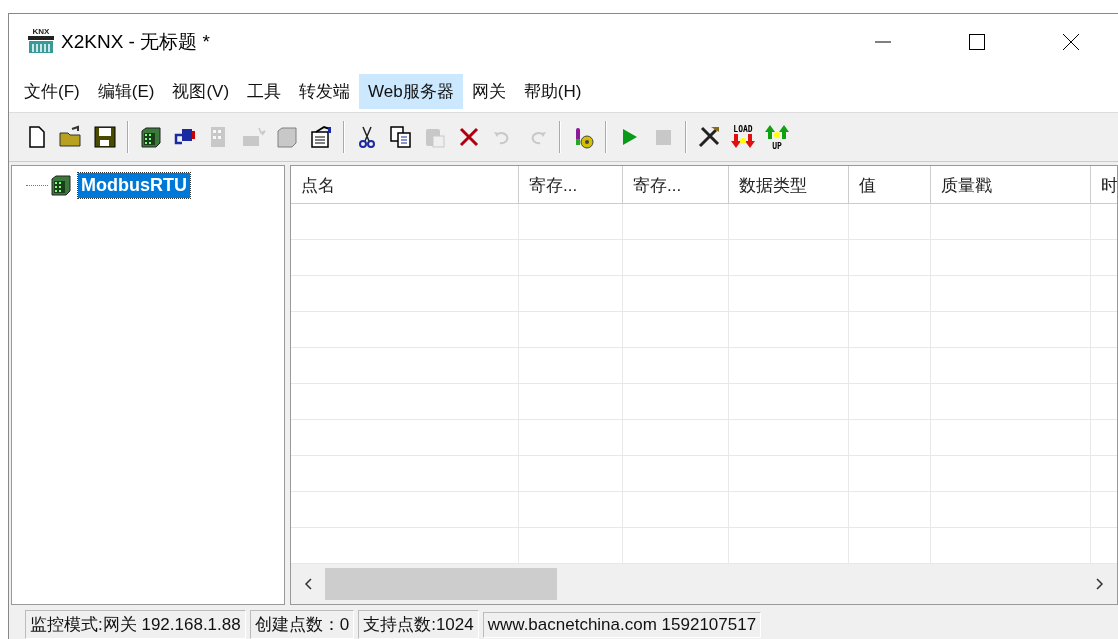 Image resolution: width=1118 pixels, height=639 pixels. What do you see at coordinates (704, 584) in the screenshot?
I see `horizontal-scrollbar` at bounding box center [704, 584].